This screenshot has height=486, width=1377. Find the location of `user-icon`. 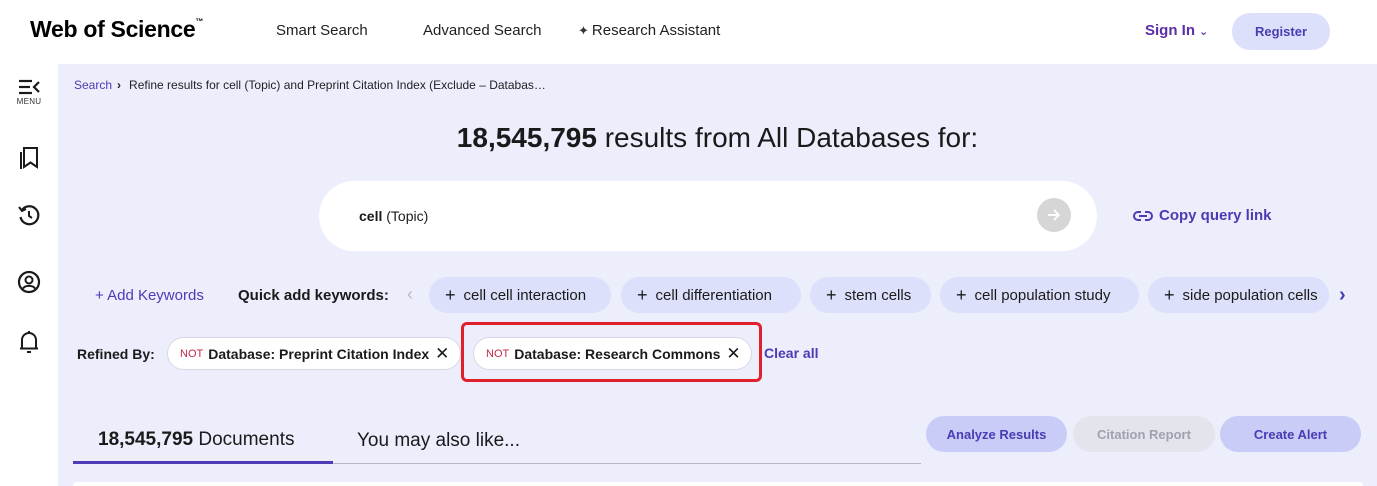

user-icon is located at coordinates (29, 282).